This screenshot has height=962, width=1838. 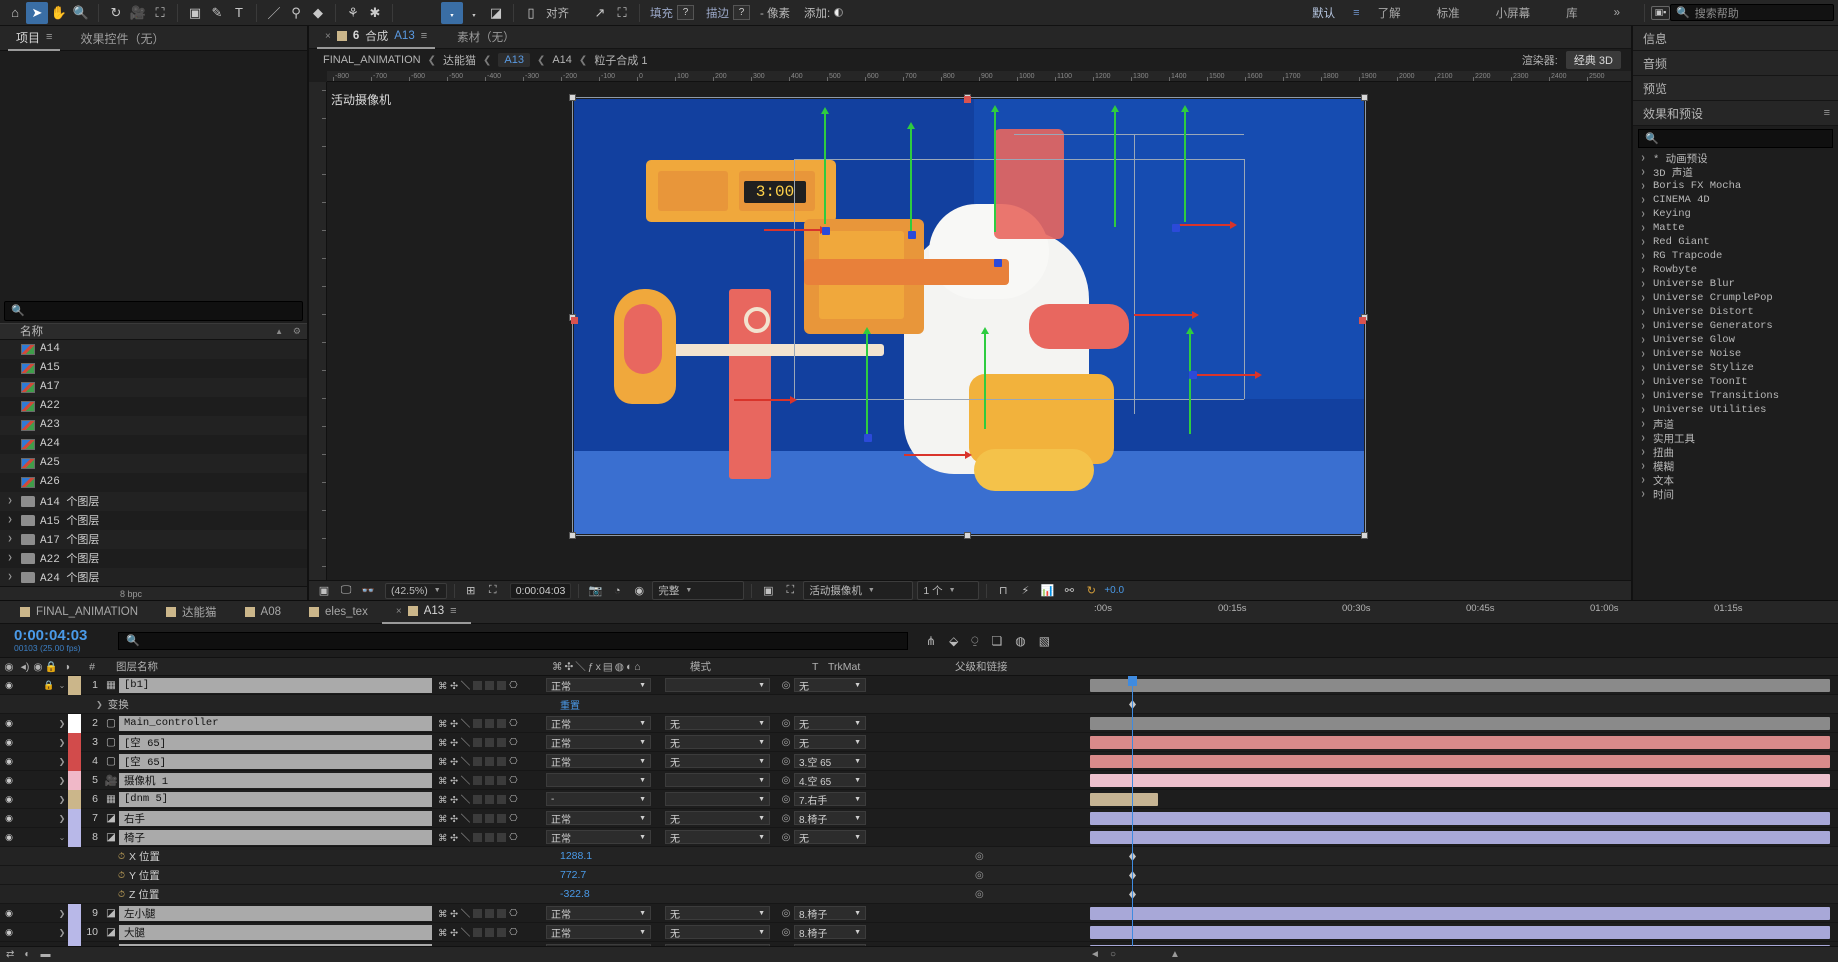 I want to click on property-value: -322.8, so click(x=575, y=894).